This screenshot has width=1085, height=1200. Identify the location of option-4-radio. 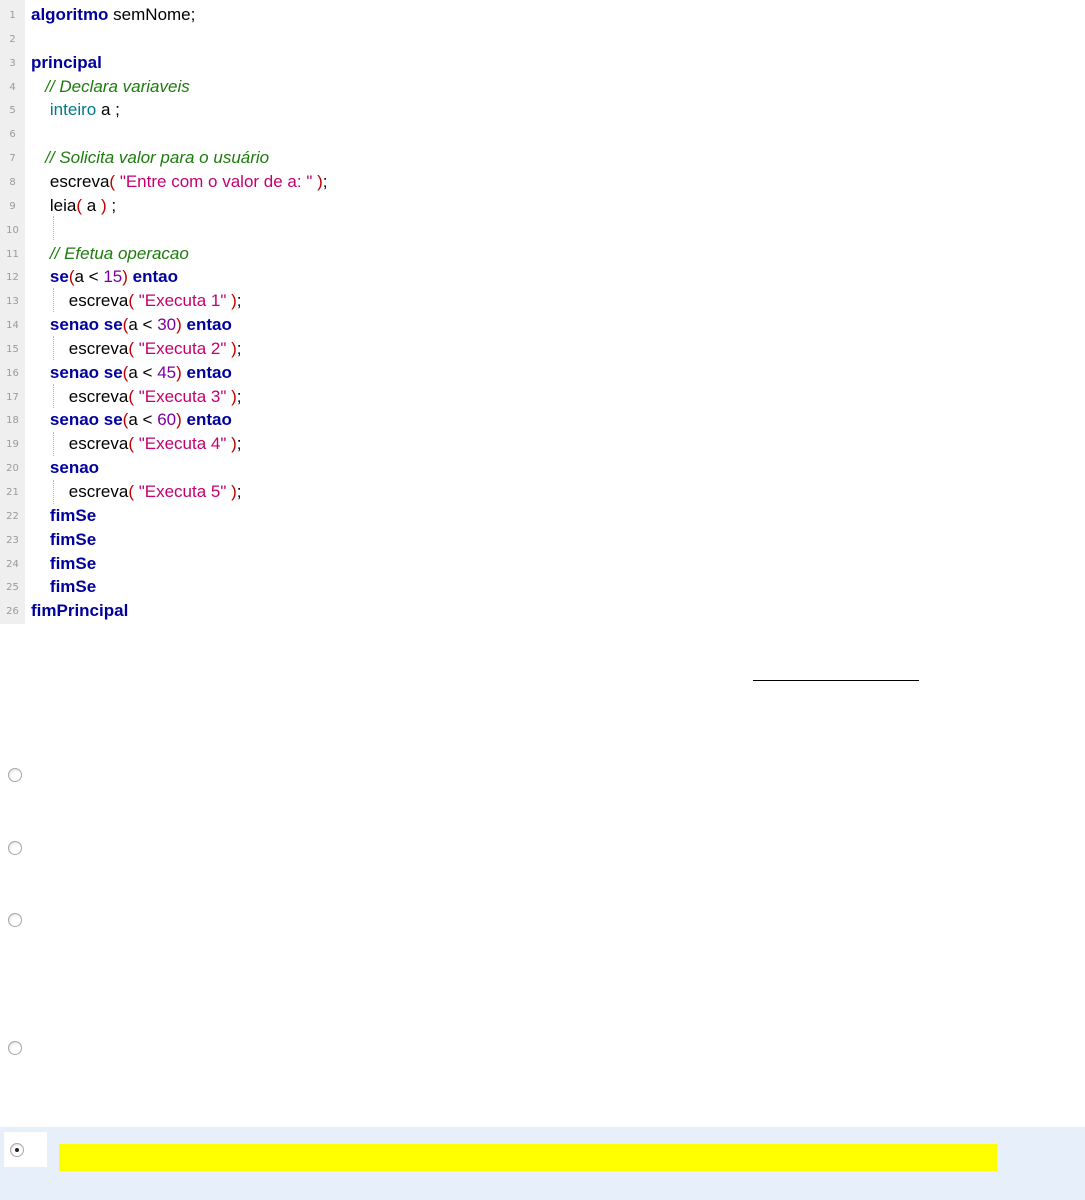
(15, 1048).